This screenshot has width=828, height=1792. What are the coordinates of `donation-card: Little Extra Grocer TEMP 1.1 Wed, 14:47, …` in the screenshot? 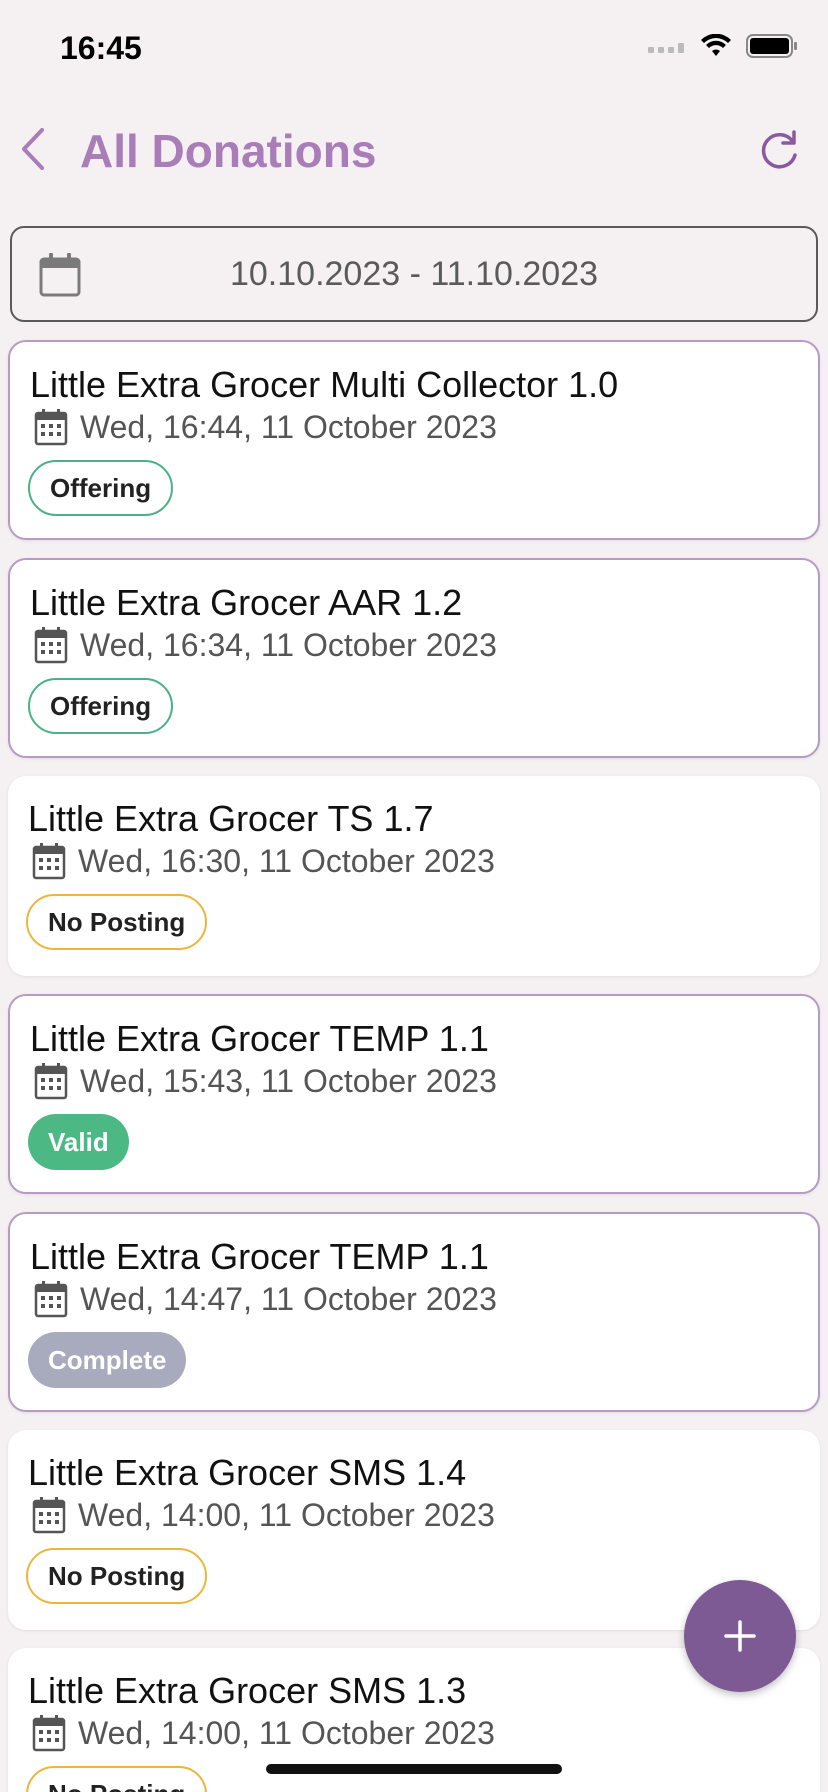 It's located at (414, 1312).